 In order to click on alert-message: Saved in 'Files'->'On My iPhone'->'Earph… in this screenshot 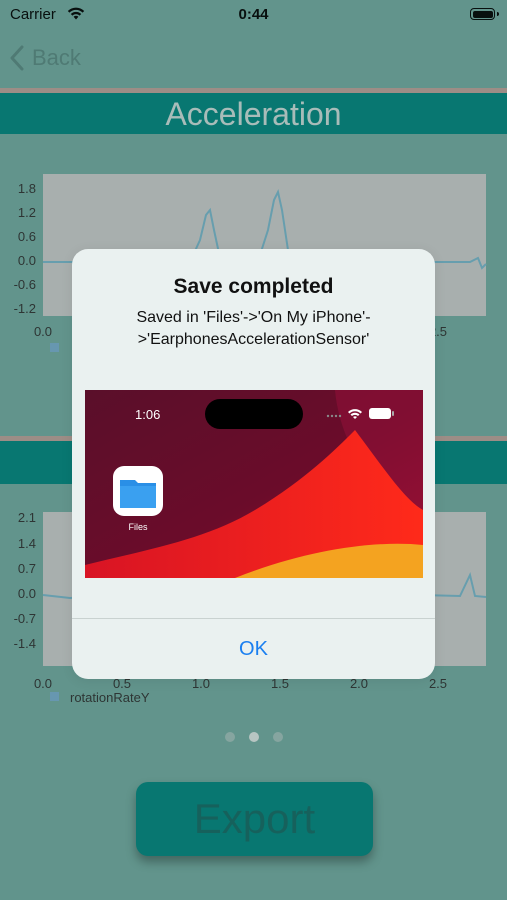, I will do `click(253, 328)`.